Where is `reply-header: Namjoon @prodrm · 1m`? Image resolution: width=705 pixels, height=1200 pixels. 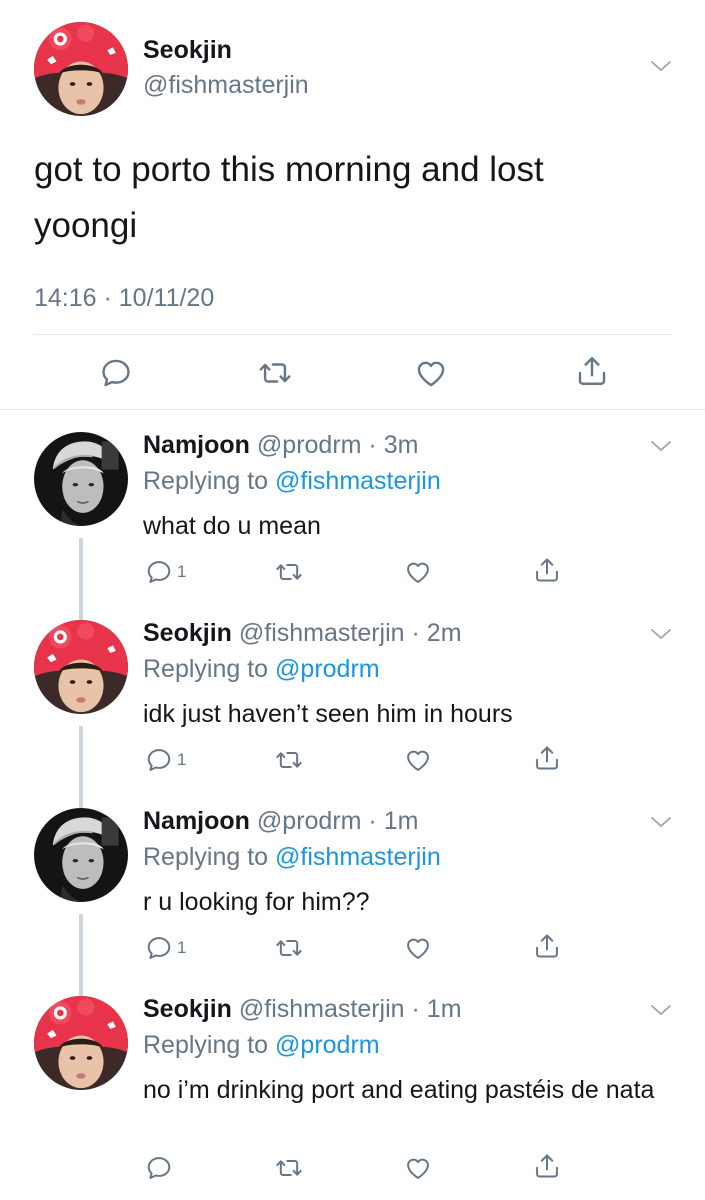 reply-header: Namjoon @prodrm · 1m is located at coordinates (280, 821).